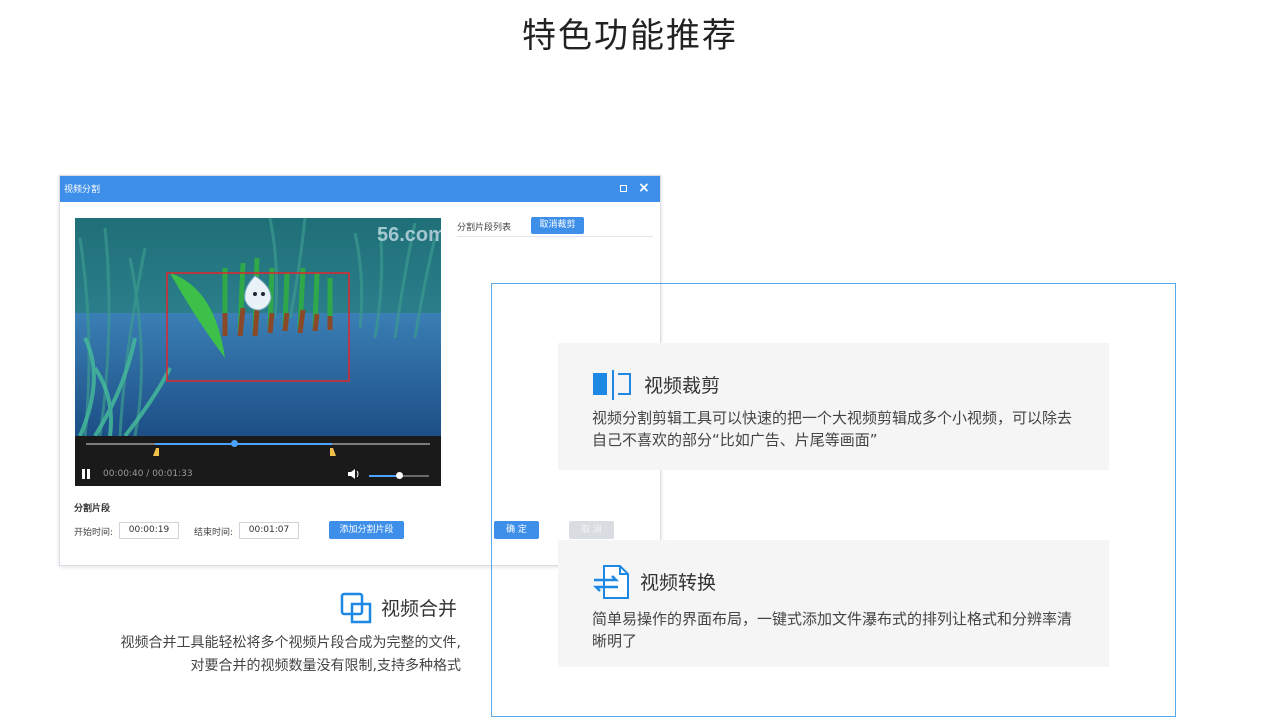  I want to click on close-icon: ×, so click(644, 188).